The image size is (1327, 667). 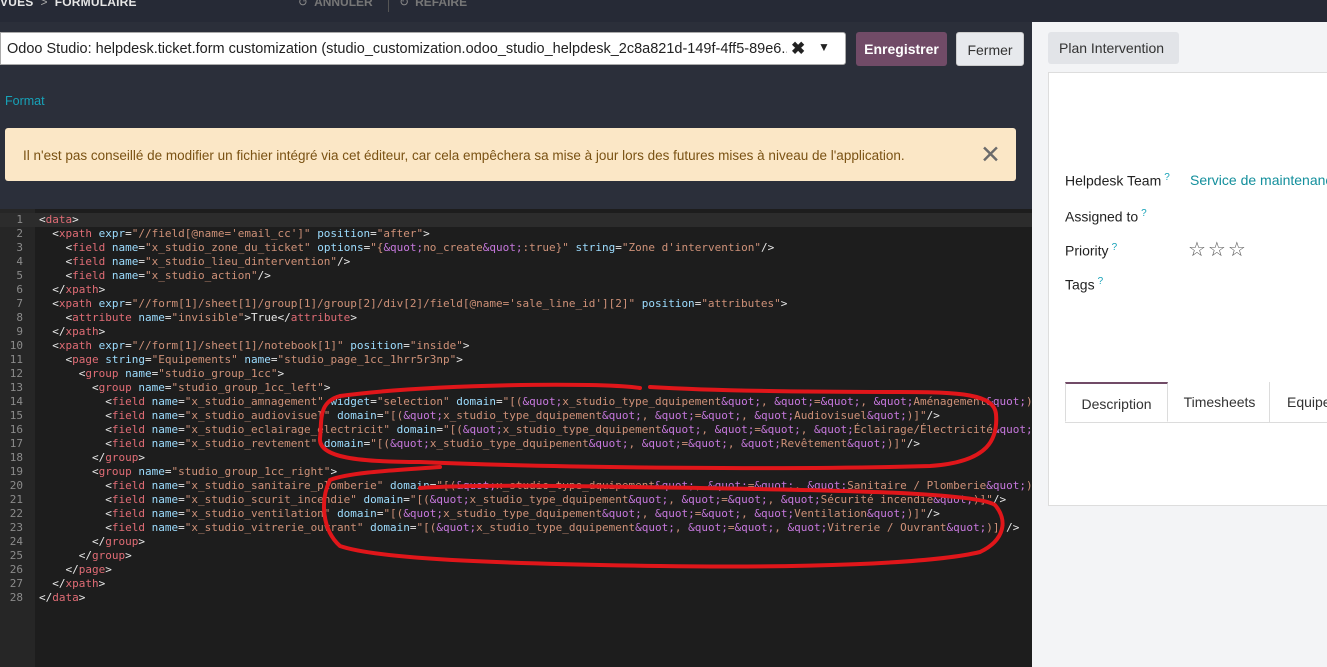 I want to click on annotation-stroke-bottom, so click(x=663, y=517).